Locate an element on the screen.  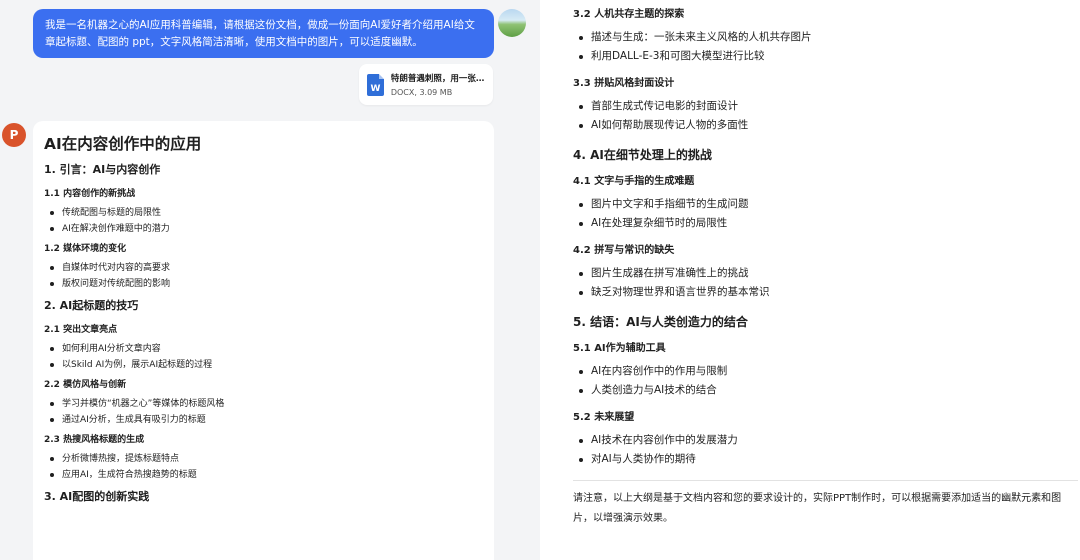
list-item: 版权问题对传统配图的影响 is located at coordinates (263, 284).